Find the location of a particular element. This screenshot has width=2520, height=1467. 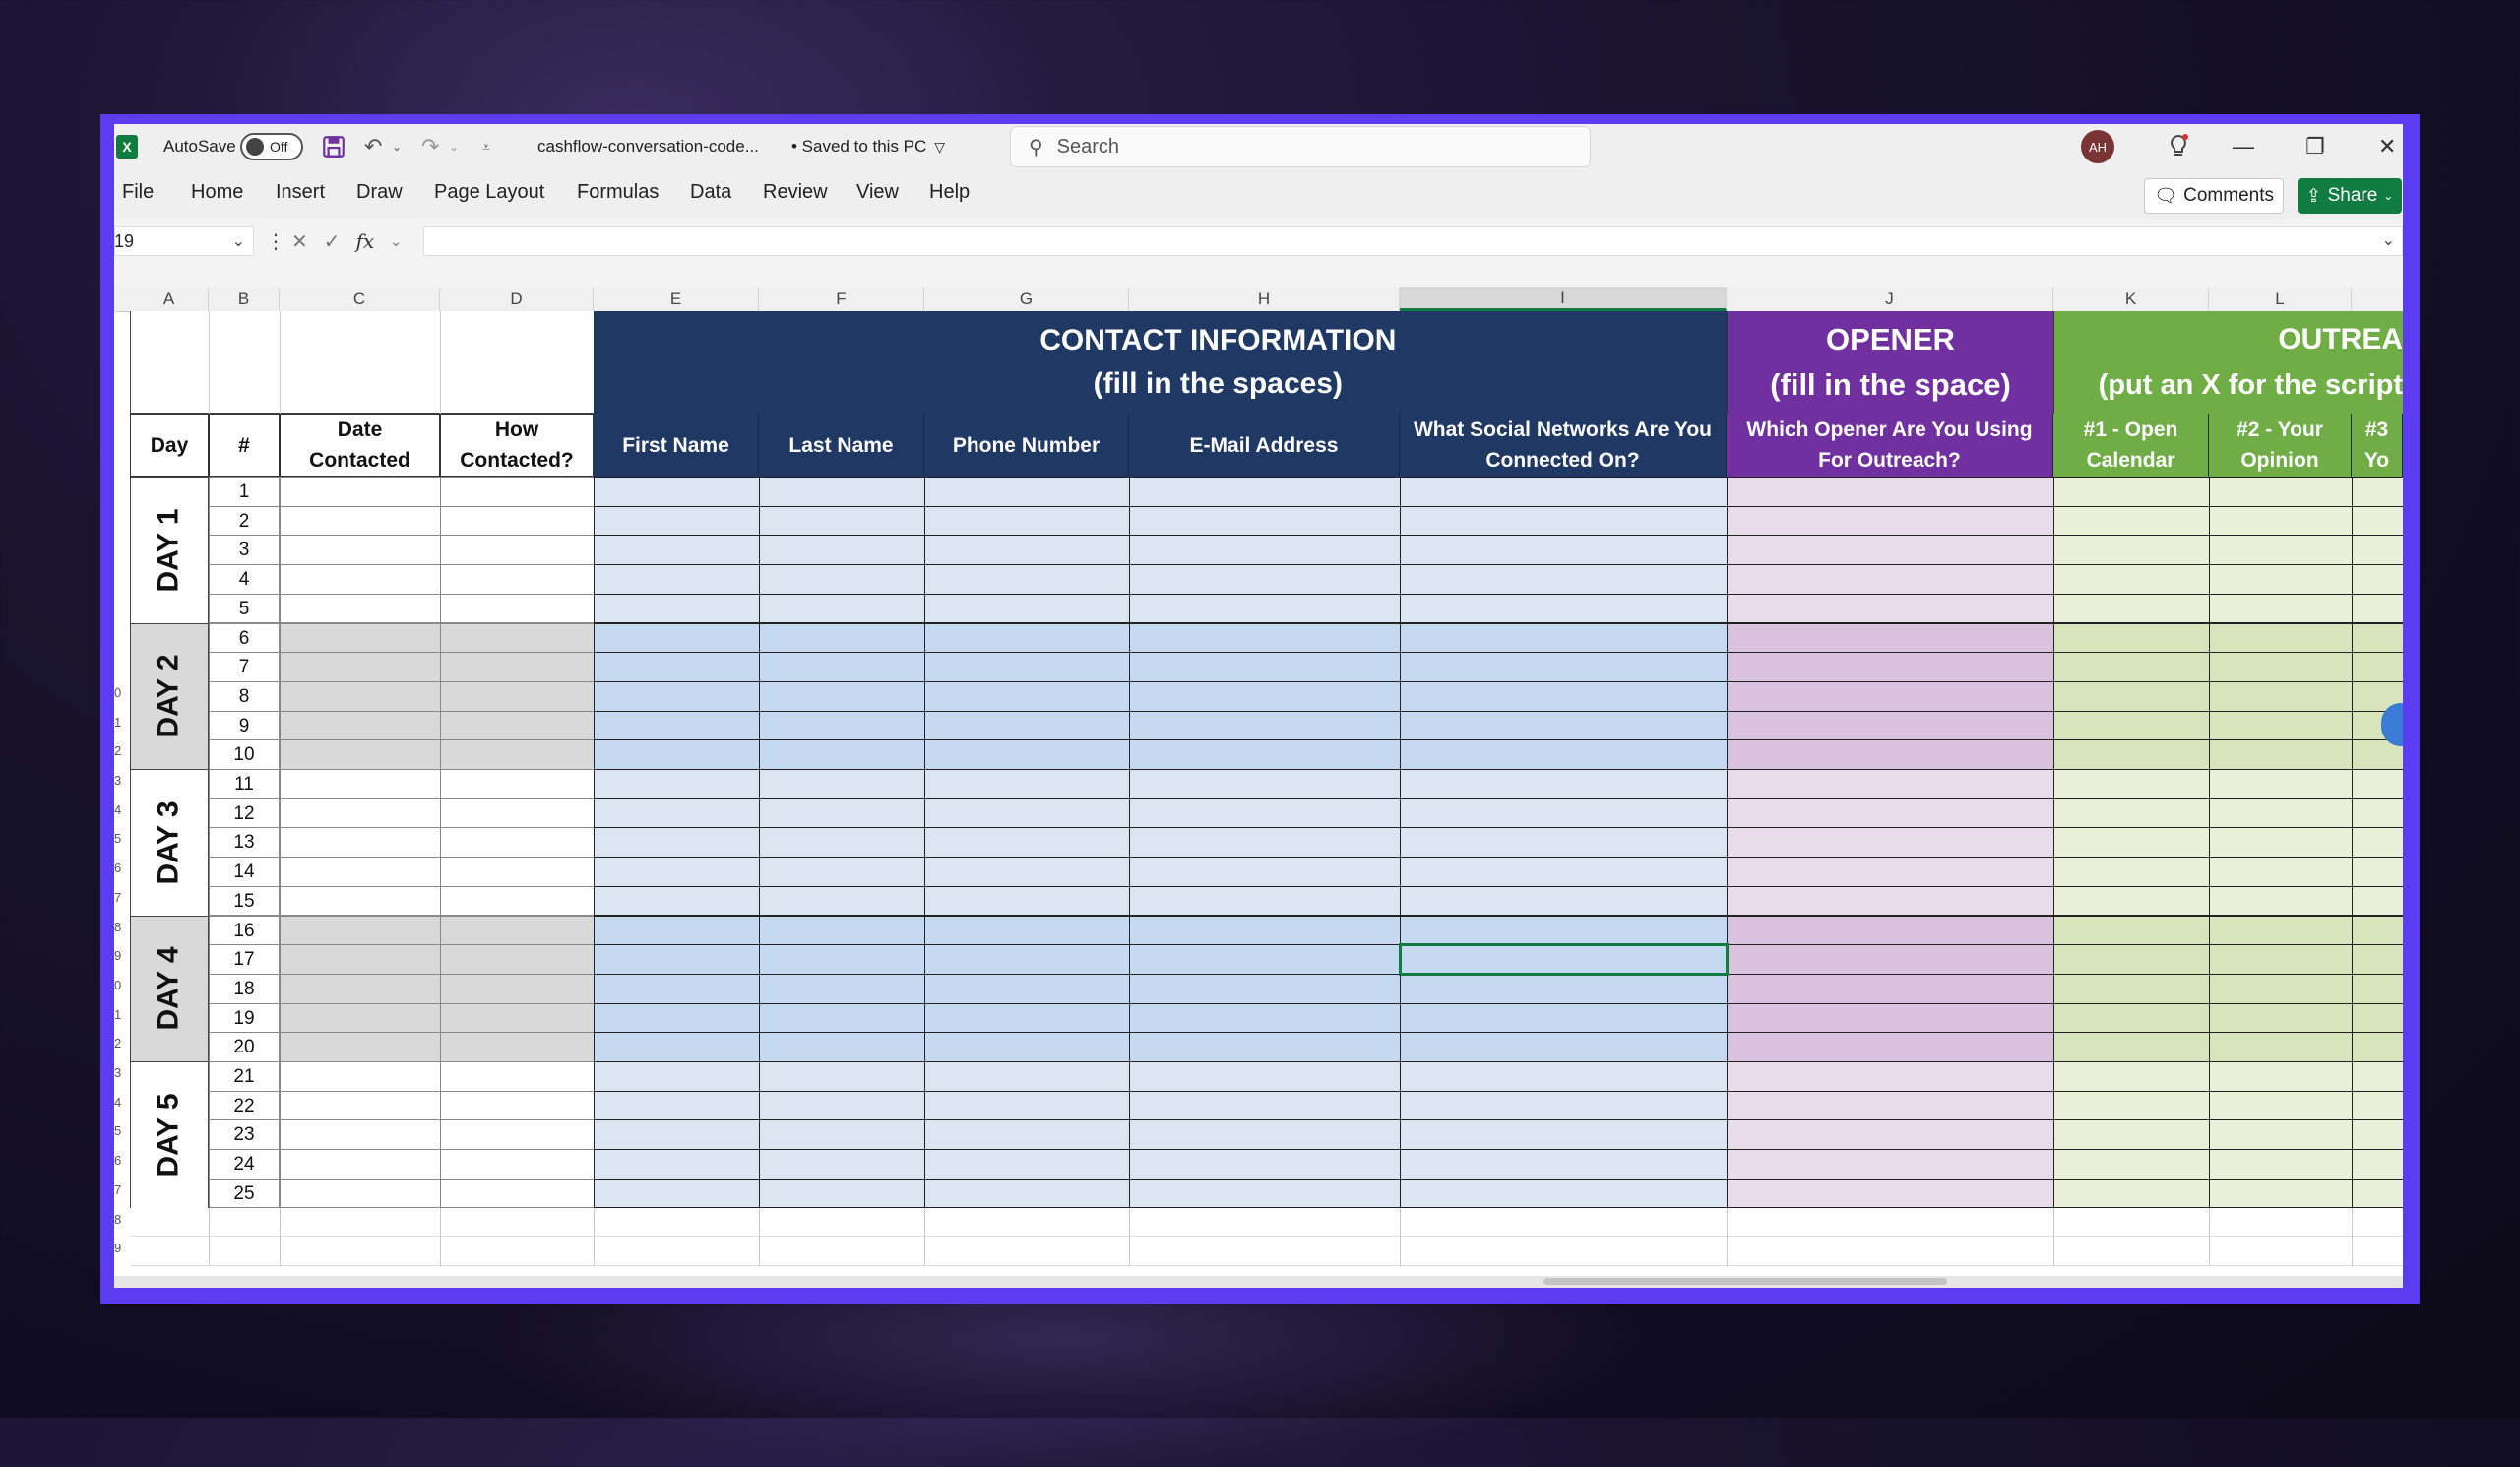

horizontal-scrollbar is located at coordinates (1745, 1281).